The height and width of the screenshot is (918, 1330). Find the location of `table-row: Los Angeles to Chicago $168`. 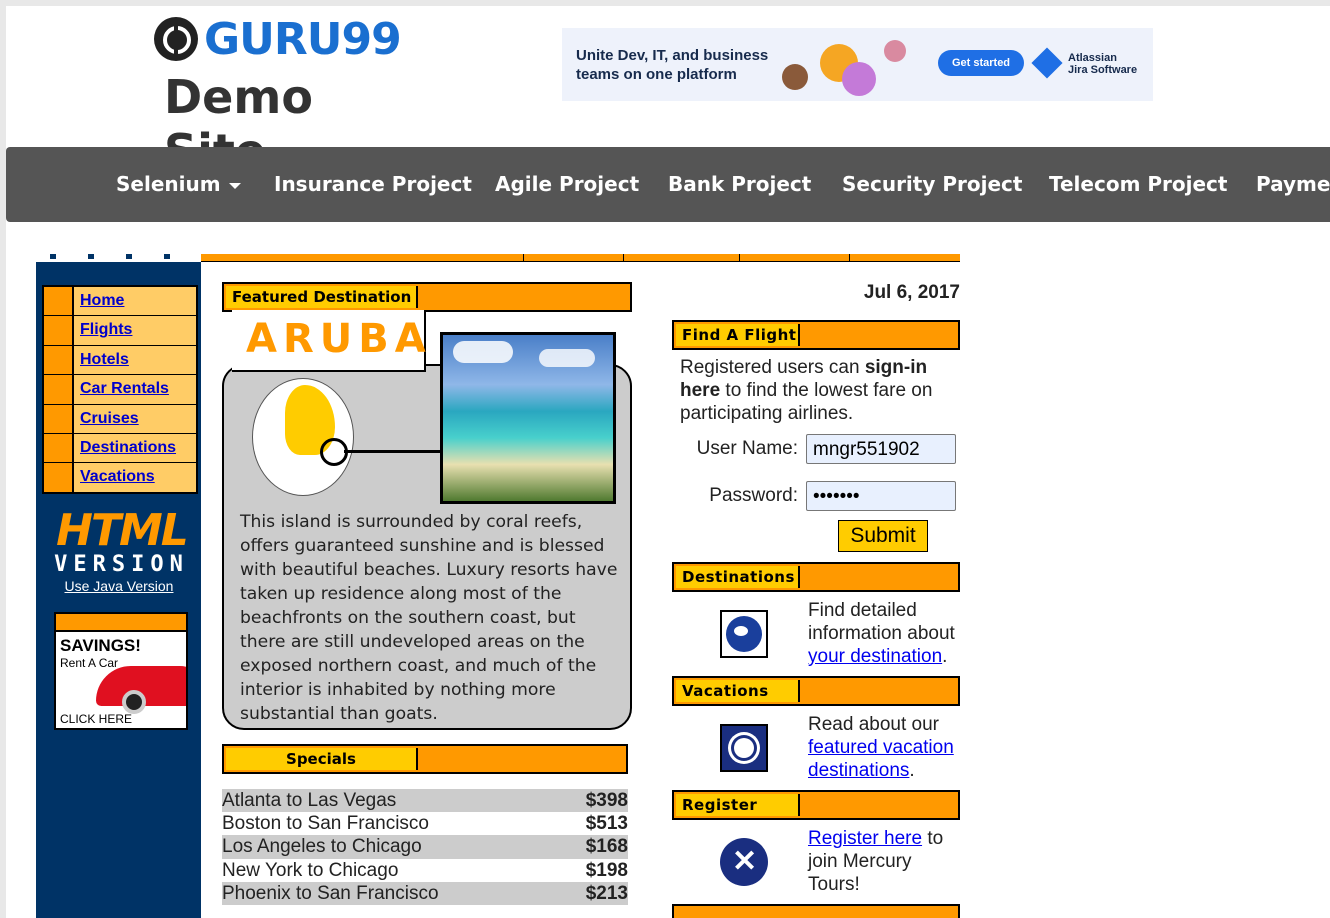

table-row: Los Angeles to Chicago $168 is located at coordinates (425, 847).